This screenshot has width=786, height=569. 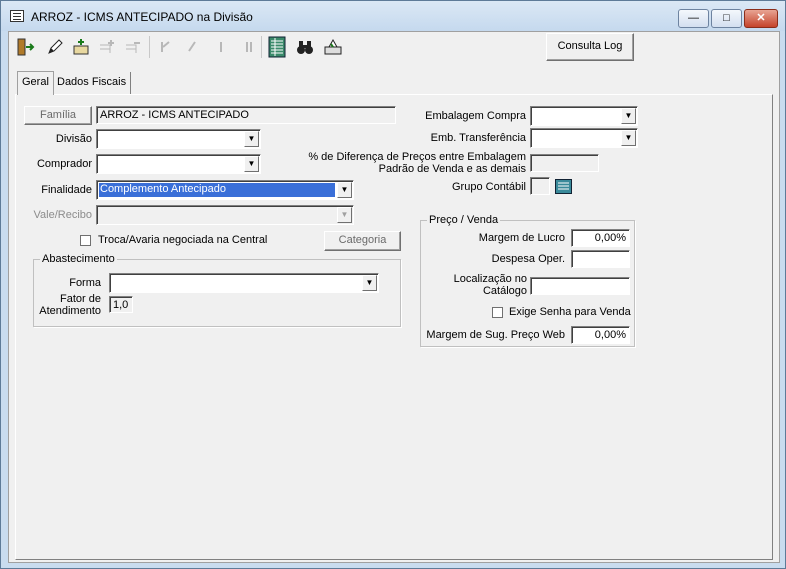 I want to click on consulta-log-button: Consulta Log, so click(x=590, y=47).